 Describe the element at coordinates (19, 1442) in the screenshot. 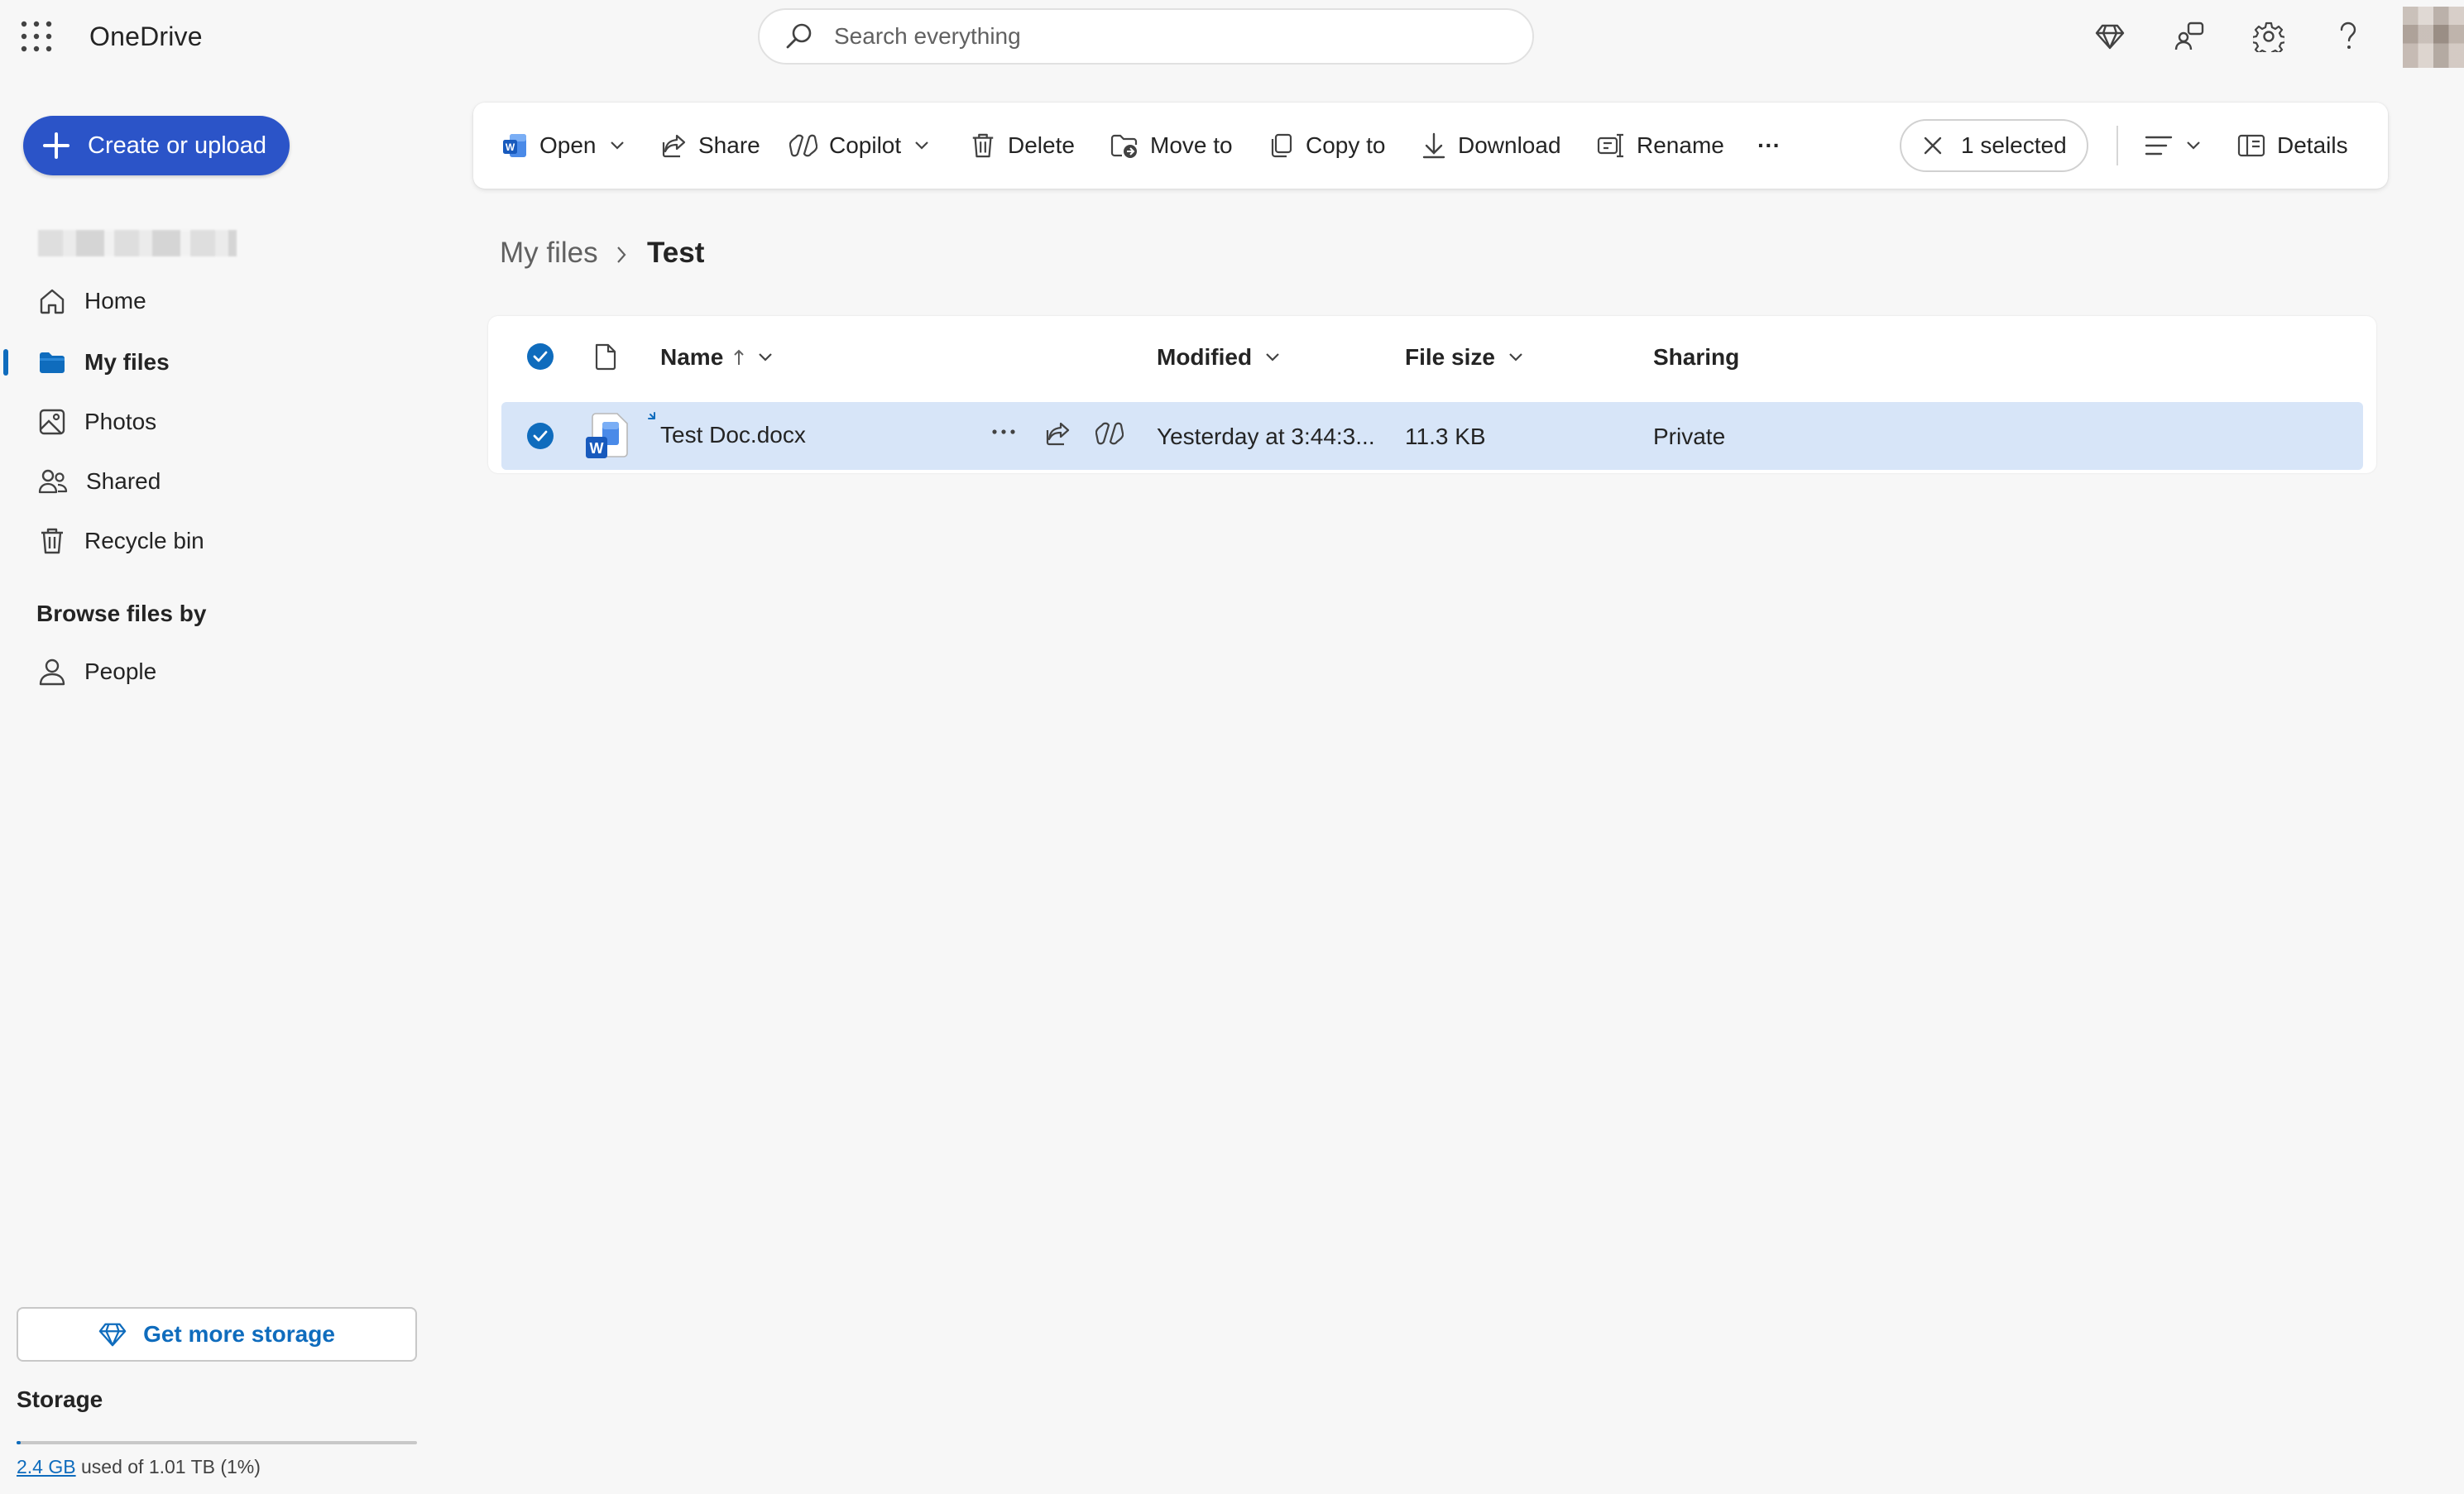

I see `storage-progress-fill` at that location.